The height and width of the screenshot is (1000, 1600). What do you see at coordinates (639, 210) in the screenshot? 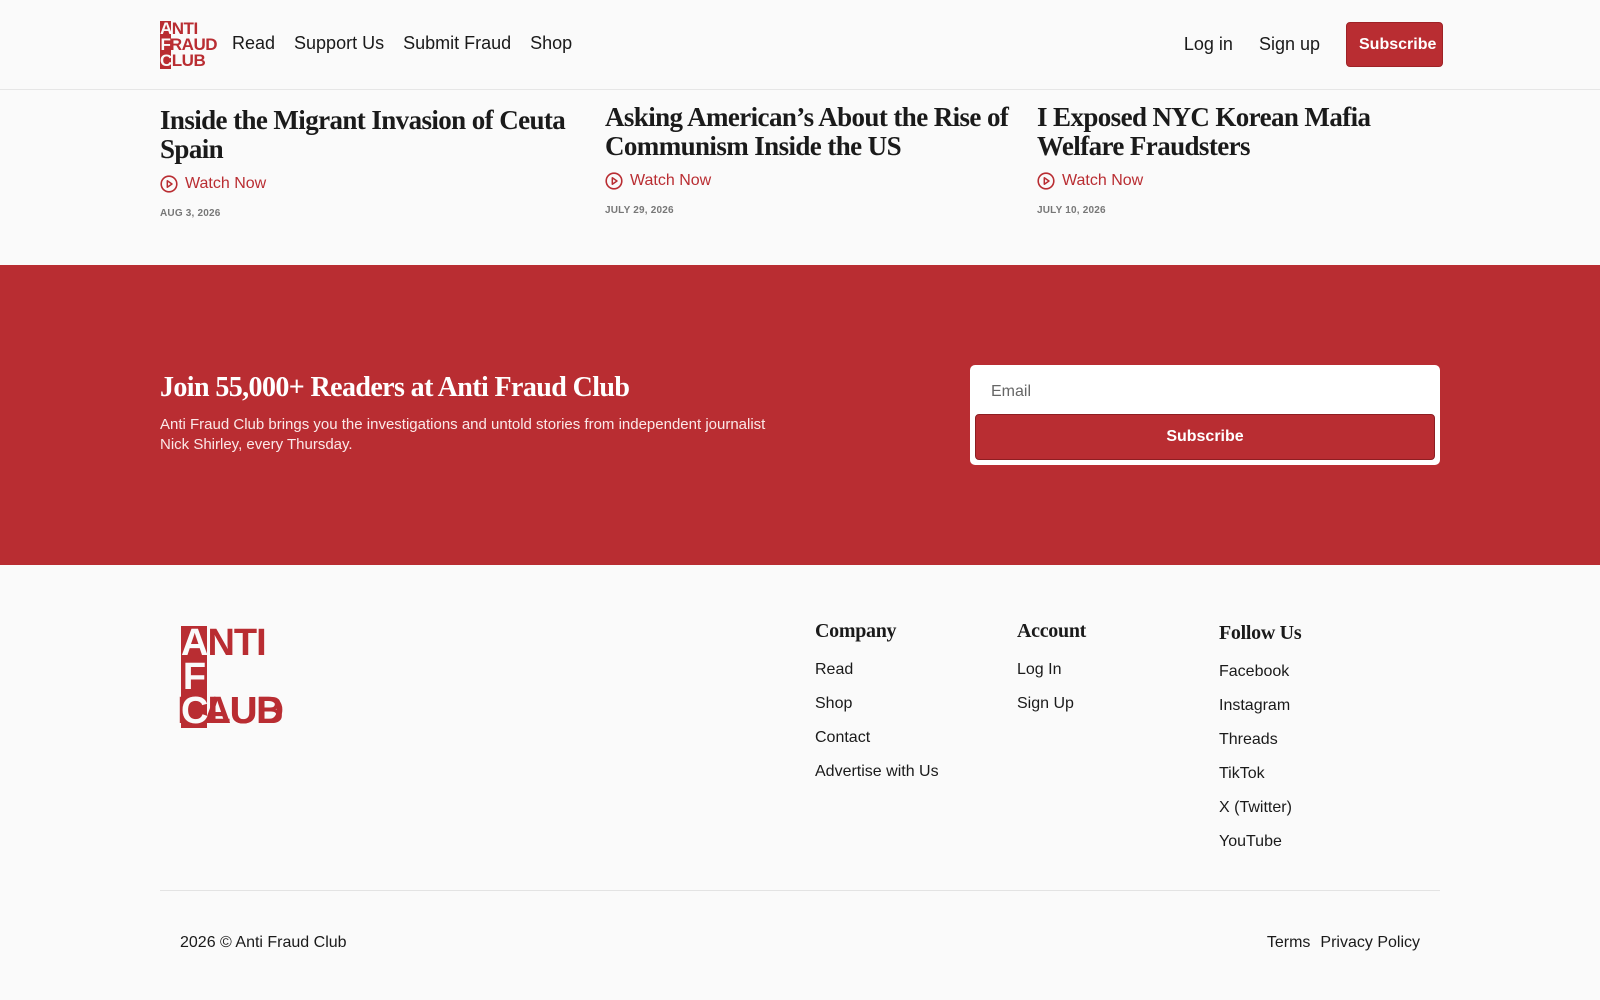
I see `article-date: JULY 29, 2026` at bounding box center [639, 210].